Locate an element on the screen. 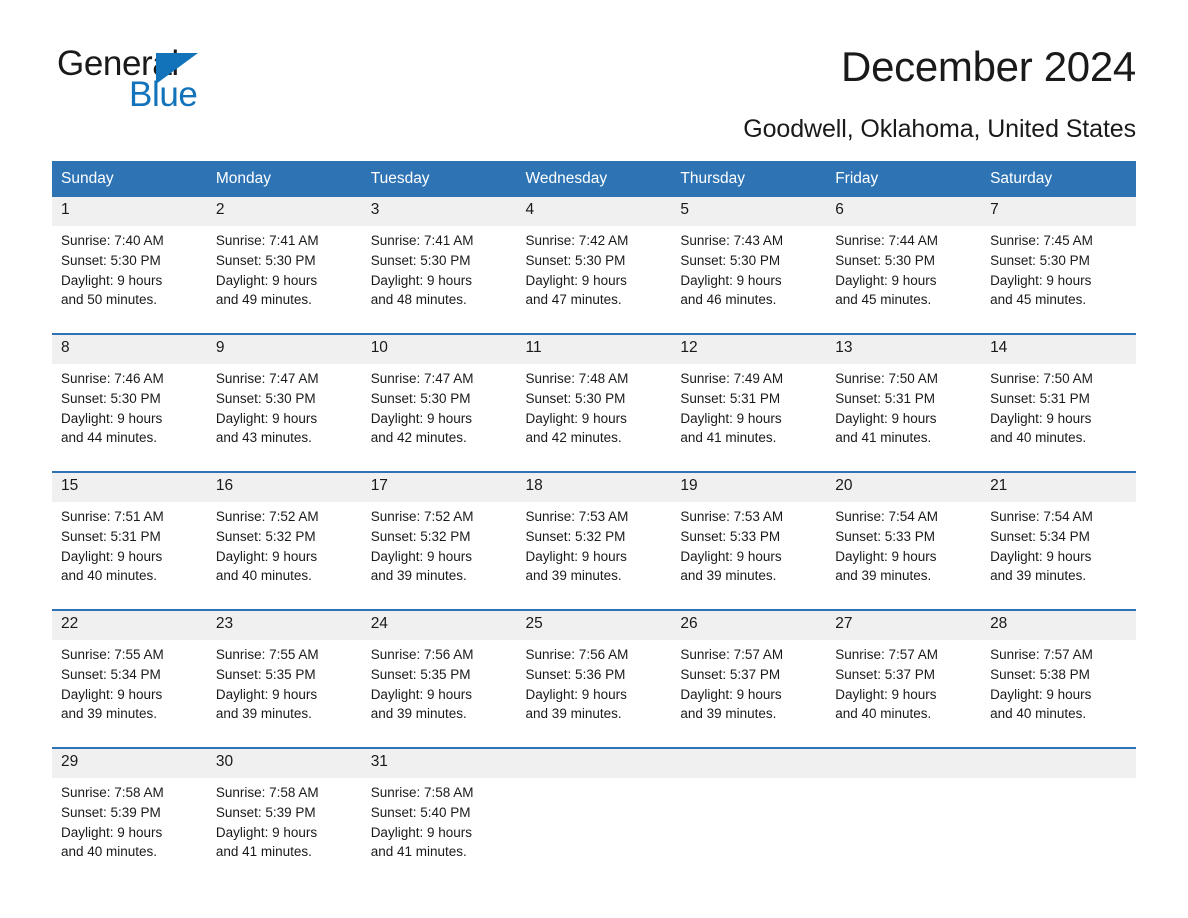 The height and width of the screenshot is (918, 1188). weekday-header-sunday: Sunday is located at coordinates (129, 179).